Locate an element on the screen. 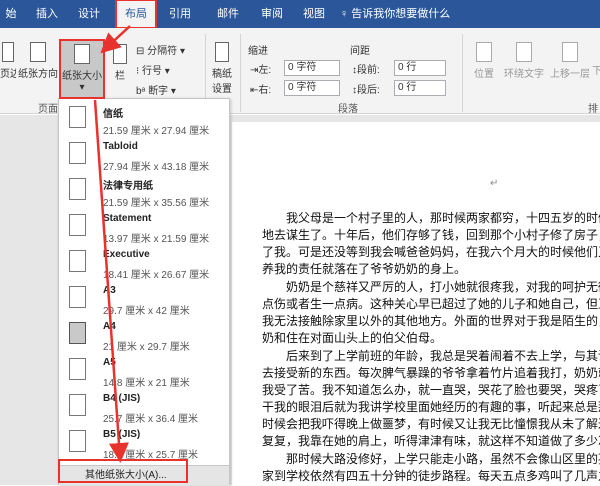 This screenshot has height=486, width=600. spacing-after-field: 0 行 is located at coordinates (420, 88).